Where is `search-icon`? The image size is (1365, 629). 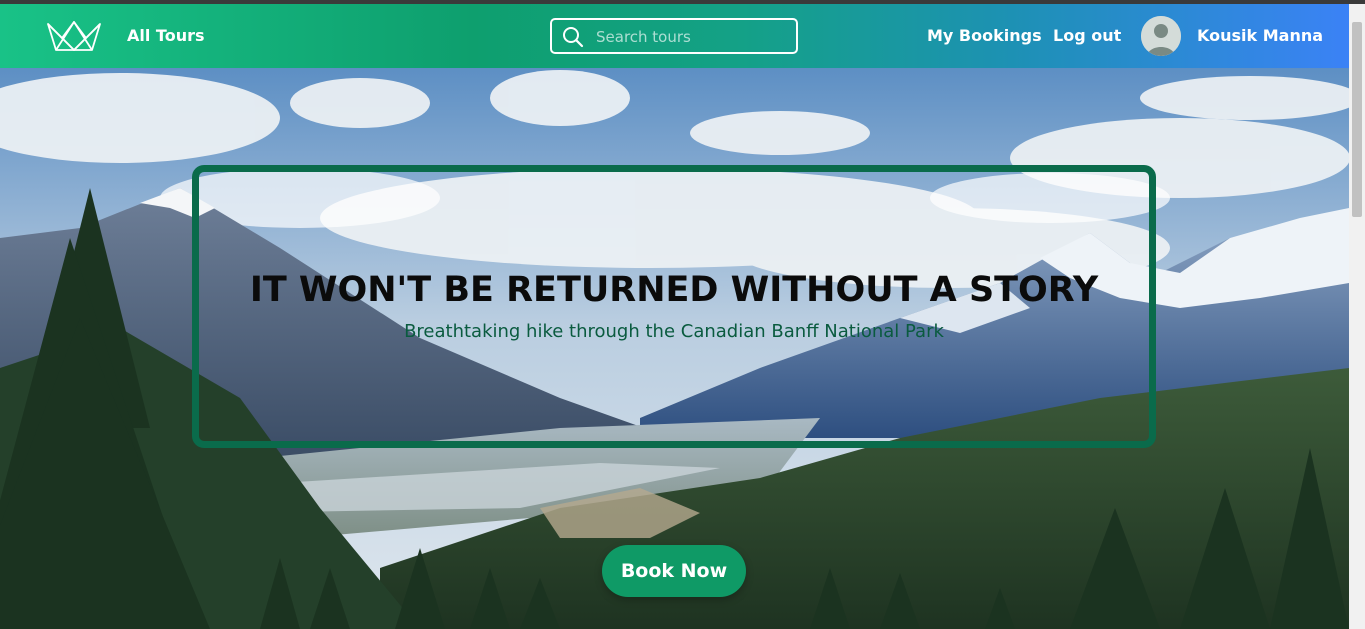
search-icon is located at coordinates (573, 37).